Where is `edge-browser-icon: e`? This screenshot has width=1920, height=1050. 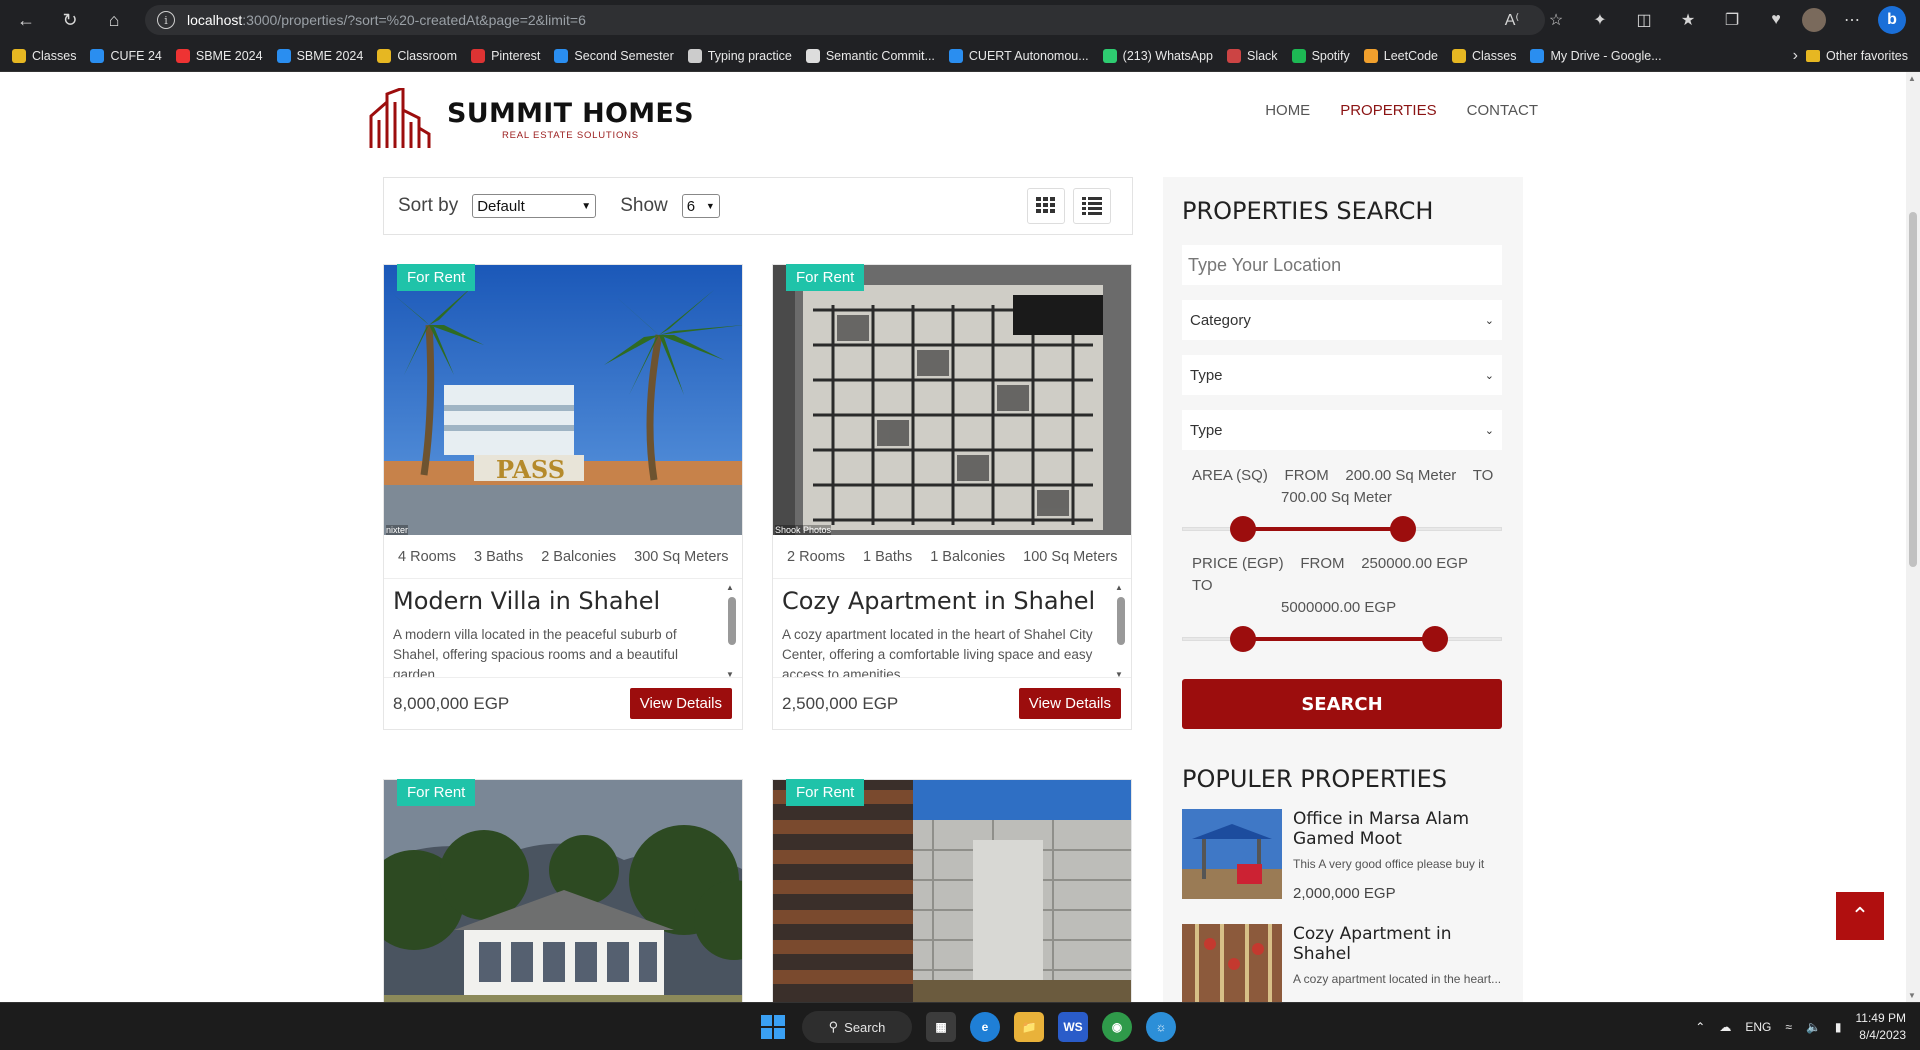 edge-browser-icon: e is located at coordinates (985, 1027).